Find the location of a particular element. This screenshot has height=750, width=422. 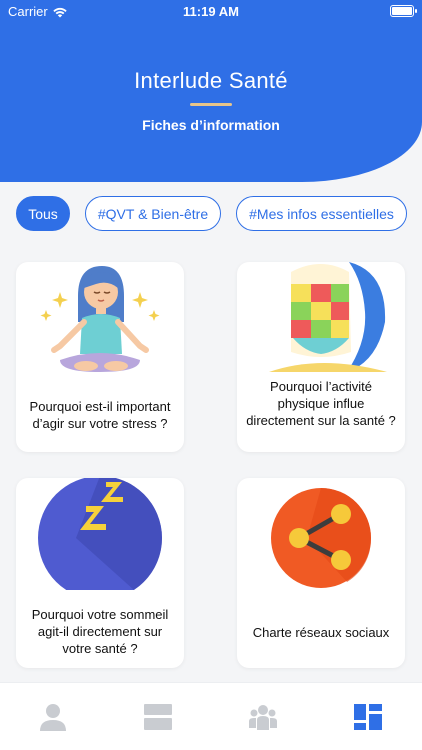

filter-chip-essentials: #Mes infos essentielles is located at coordinates (321, 213).